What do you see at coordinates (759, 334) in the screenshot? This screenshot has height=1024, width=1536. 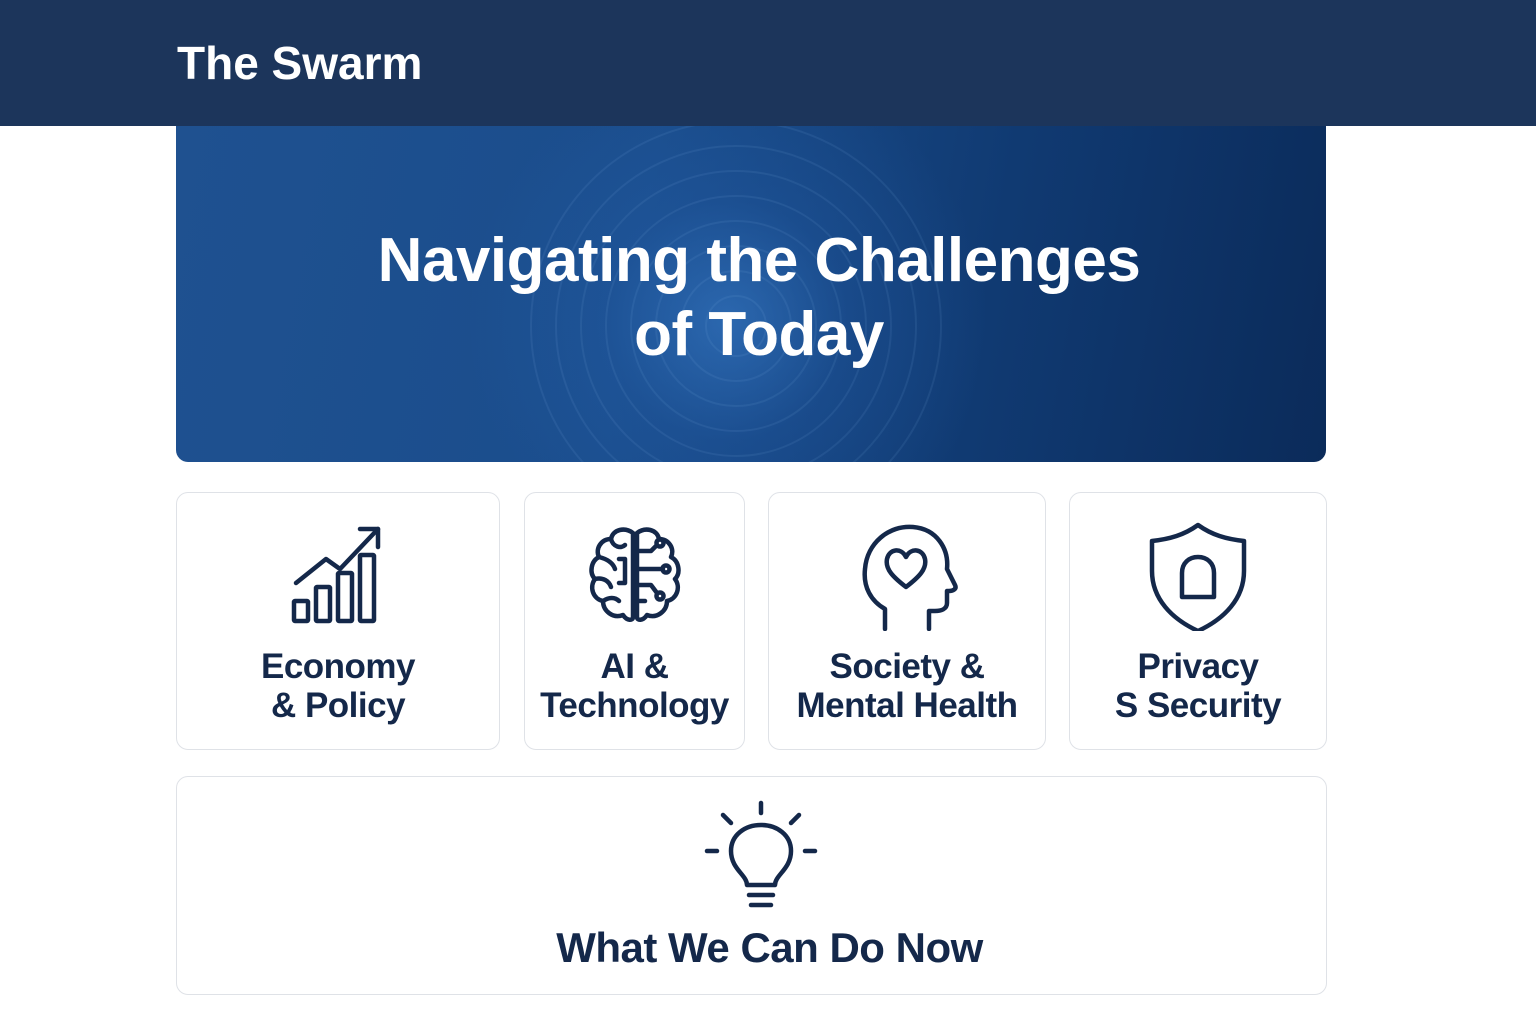 I see `hero-title-line: of Today` at bounding box center [759, 334].